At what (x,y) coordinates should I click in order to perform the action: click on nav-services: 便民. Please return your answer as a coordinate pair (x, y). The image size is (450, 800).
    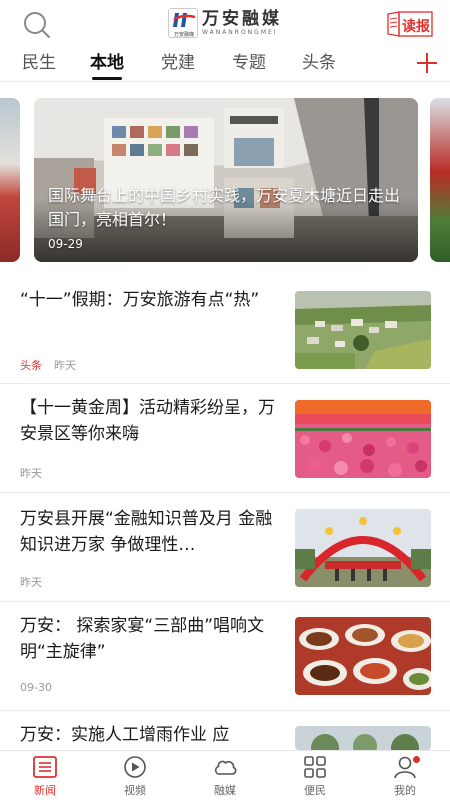
    Looking at the image, I should click on (315, 777).